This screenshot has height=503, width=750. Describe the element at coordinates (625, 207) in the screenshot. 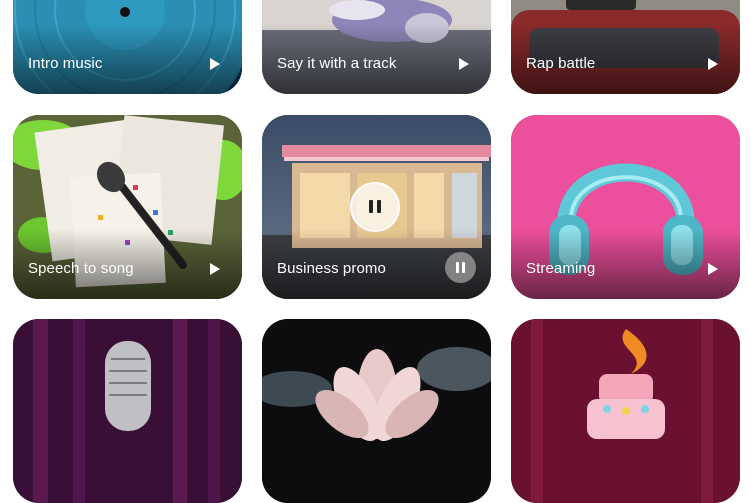

I see `card-streaming: Streaming` at that location.